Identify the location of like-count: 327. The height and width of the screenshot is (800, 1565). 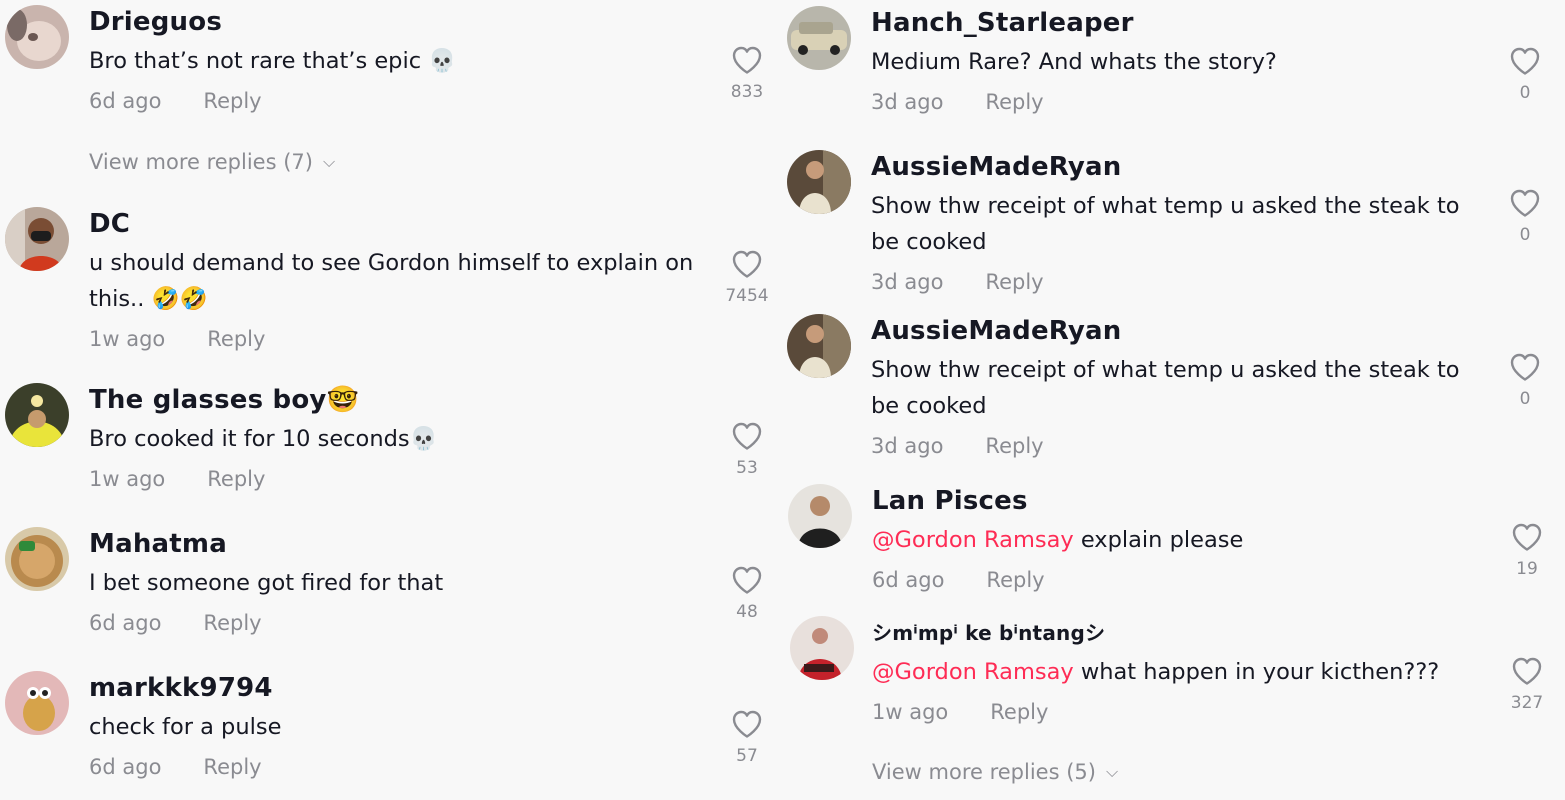
(1527, 703).